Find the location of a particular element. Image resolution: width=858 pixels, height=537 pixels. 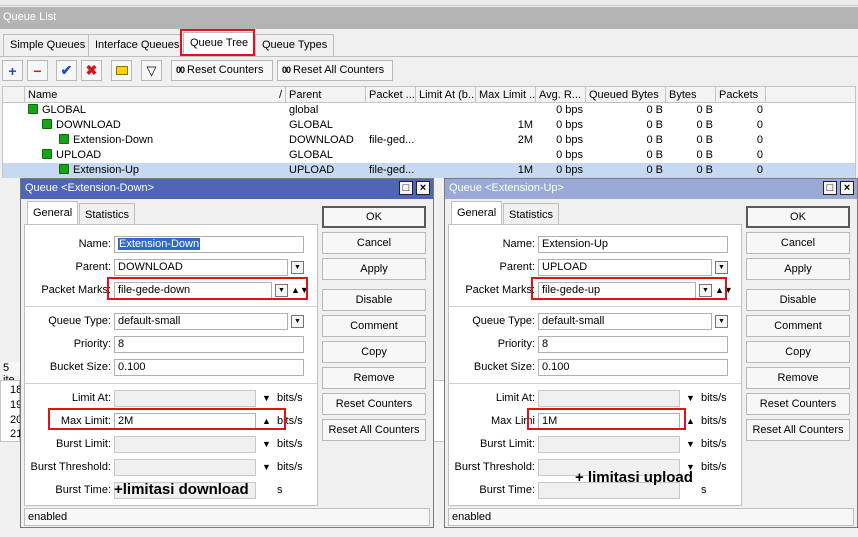

reset-all-counters-button: 00 Reset All Counters is located at coordinates (335, 70).